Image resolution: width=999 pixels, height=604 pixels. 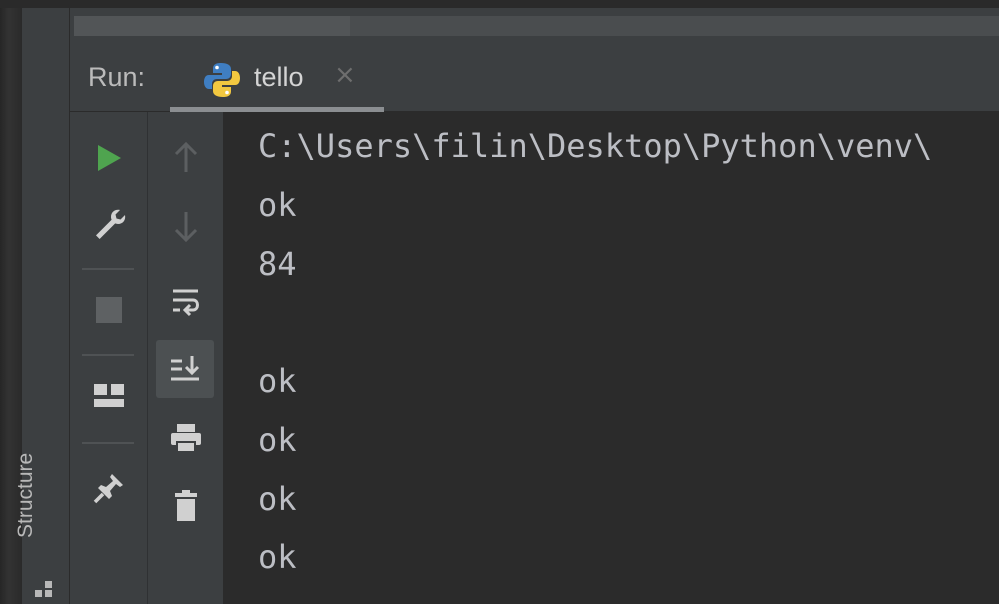 What do you see at coordinates (534, 76) in the screenshot?
I see `run-header: Run: tello ×` at bounding box center [534, 76].